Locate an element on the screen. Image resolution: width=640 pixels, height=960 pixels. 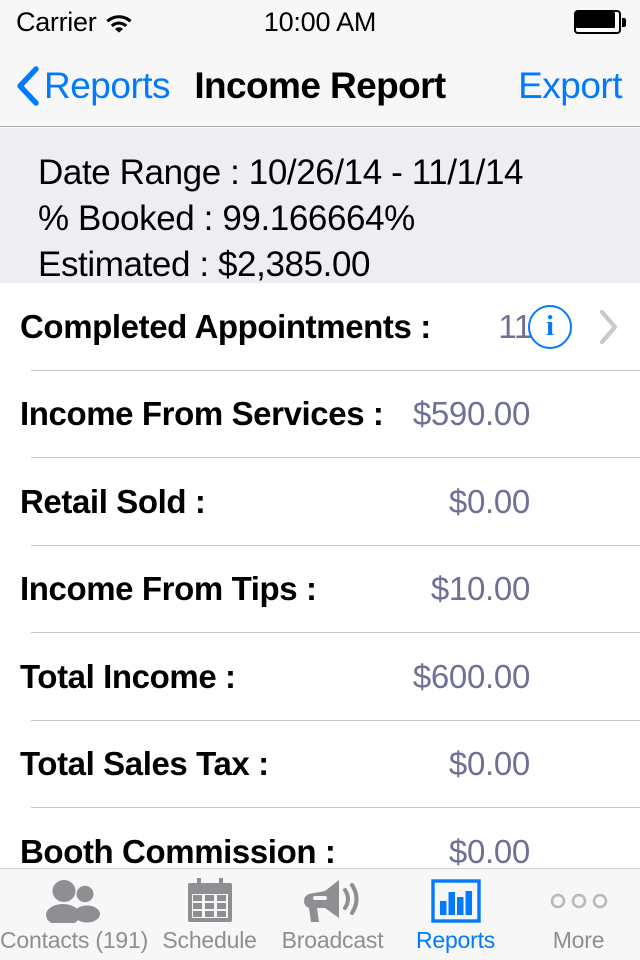
row-value: 11 is located at coordinates (515, 326).